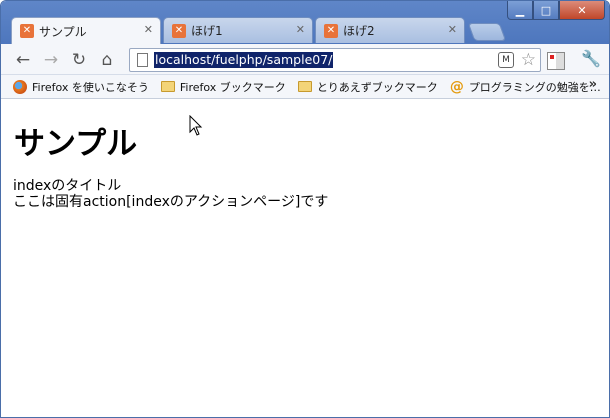 The width and height of the screenshot is (610, 418). I want to click on bookmark-folder-firefox: Firefox ブックマーク, so click(223, 87).